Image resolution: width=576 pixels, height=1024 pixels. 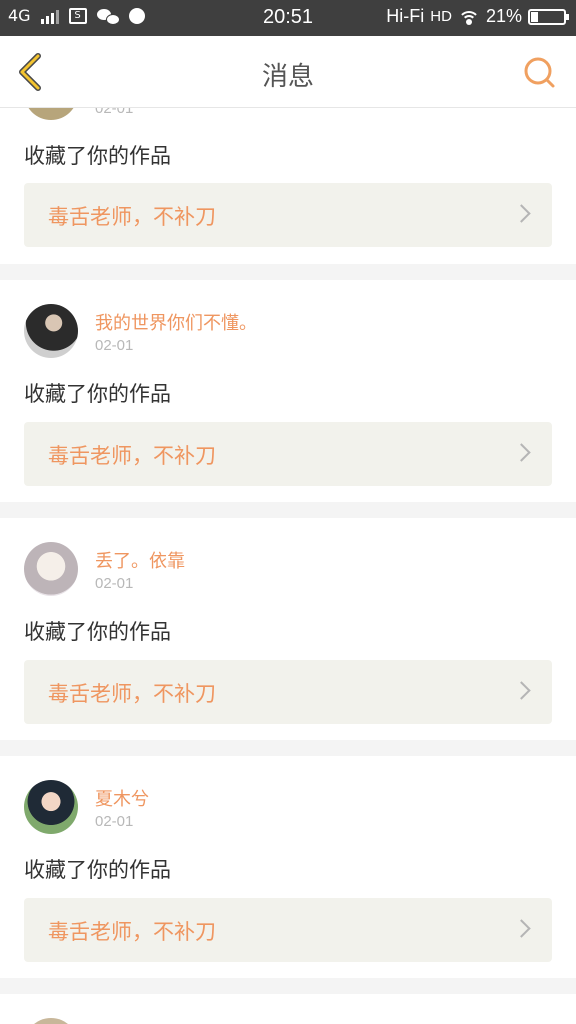 I want to click on status-right: Hi-Fi HD 21%, so click(x=477, y=16).